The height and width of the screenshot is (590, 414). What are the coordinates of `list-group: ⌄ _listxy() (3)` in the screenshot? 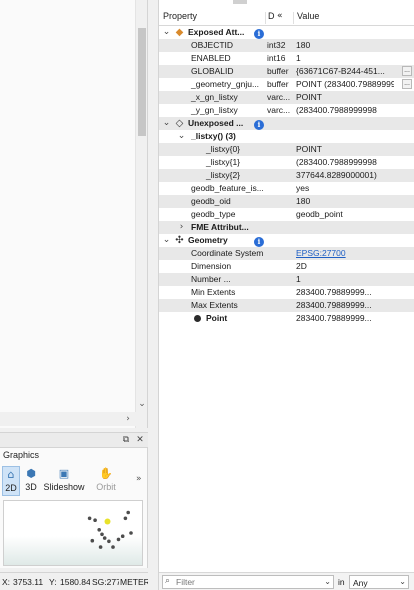 It's located at (286, 136).